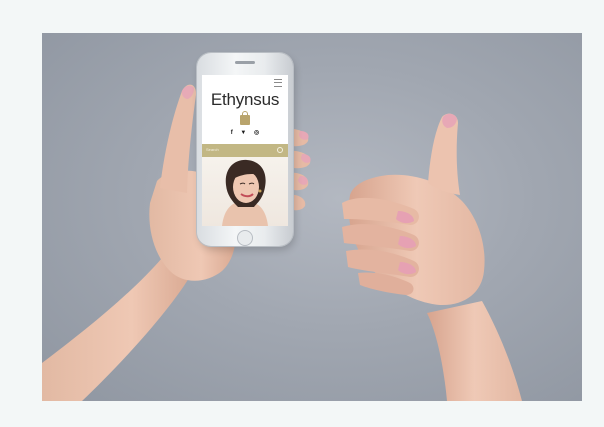 This screenshot has height=427, width=604. What do you see at coordinates (245, 238) in the screenshot?
I see `home-button` at bounding box center [245, 238].